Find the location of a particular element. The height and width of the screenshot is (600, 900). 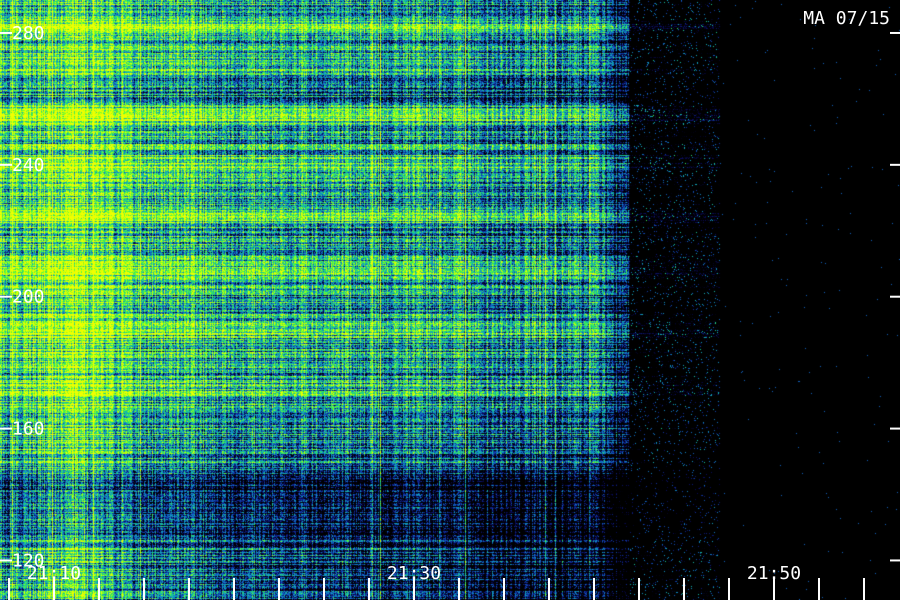

x-tick-label-2130: 21:30 is located at coordinates (414, 573).